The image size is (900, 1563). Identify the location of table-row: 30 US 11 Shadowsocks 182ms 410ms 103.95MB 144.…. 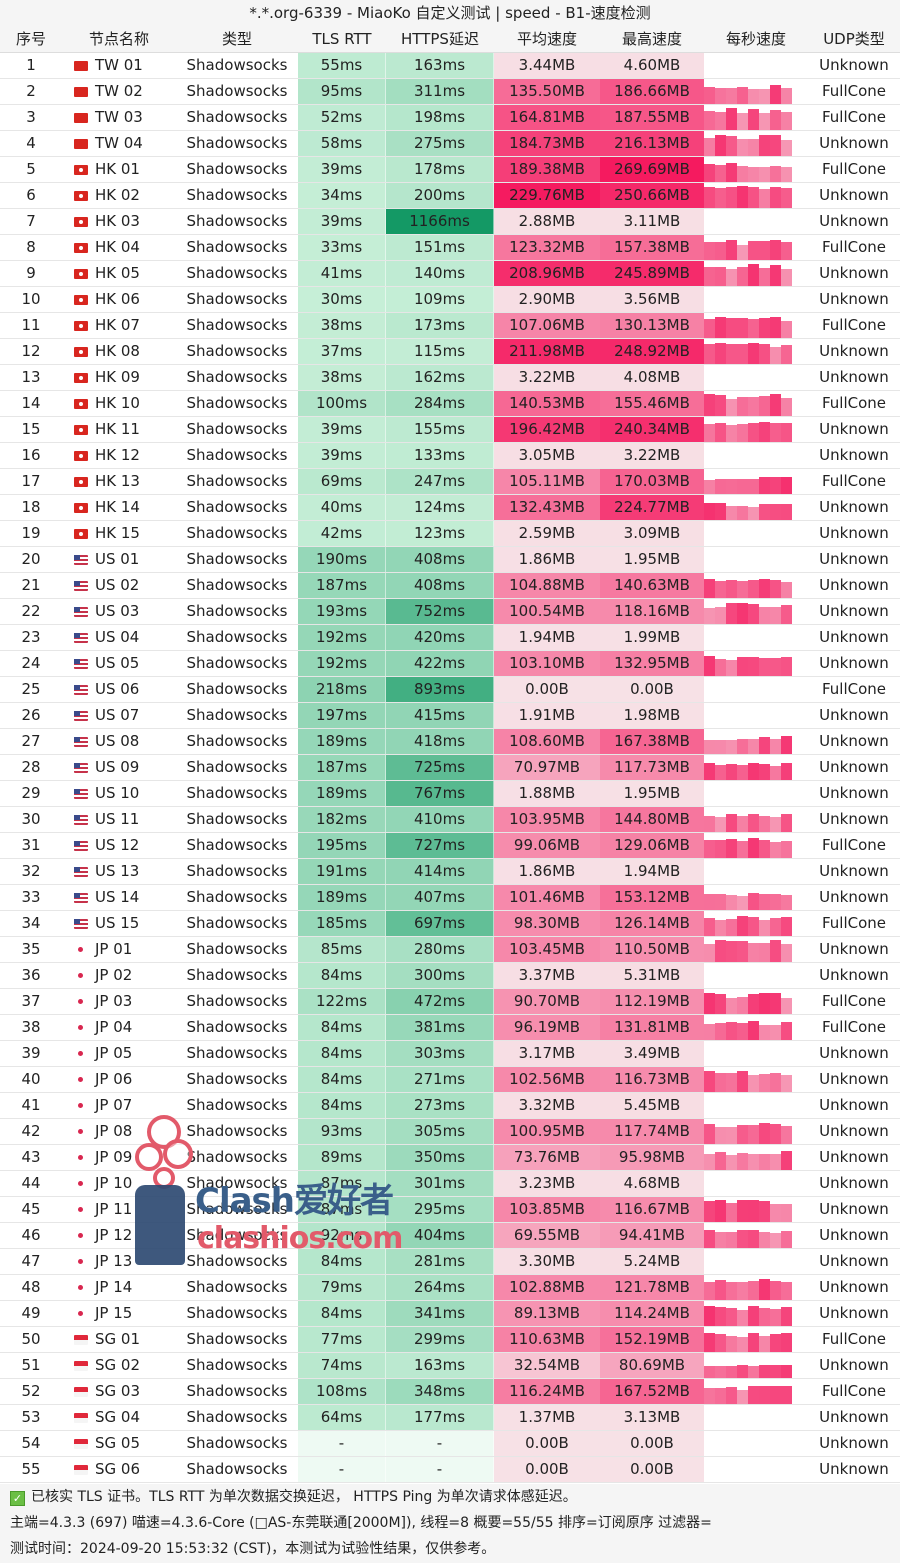
(450, 820).